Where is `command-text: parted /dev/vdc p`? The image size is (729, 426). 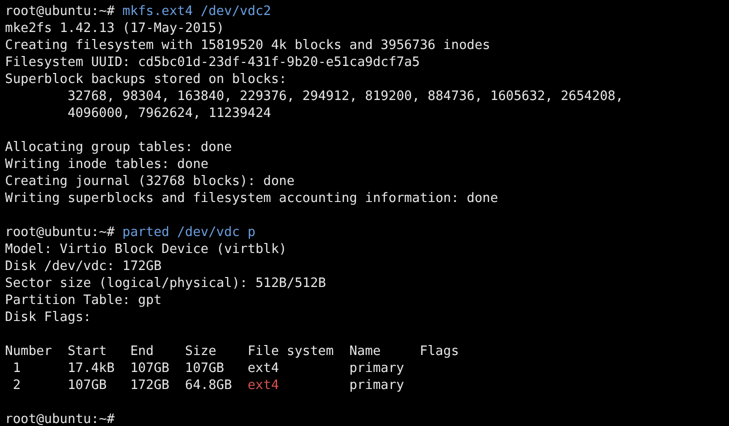
command-text: parted /dev/vdc p is located at coordinates (189, 232).